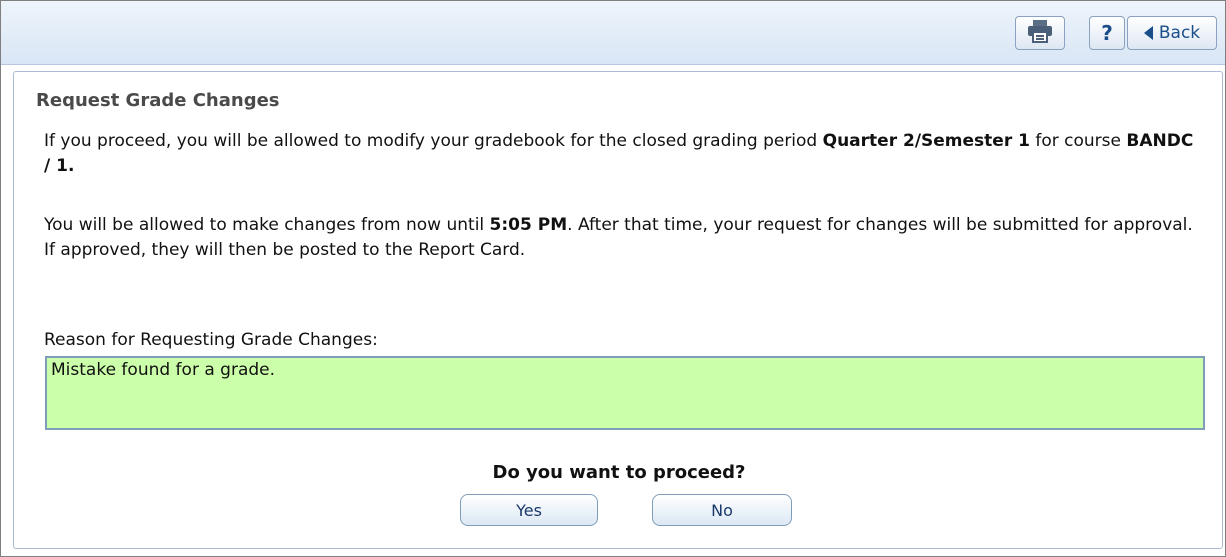 Image resolution: width=1226 pixels, height=557 pixels. What do you see at coordinates (625, 393) in the screenshot?
I see `reason-input: Mistake found for a grade.` at bounding box center [625, 393].